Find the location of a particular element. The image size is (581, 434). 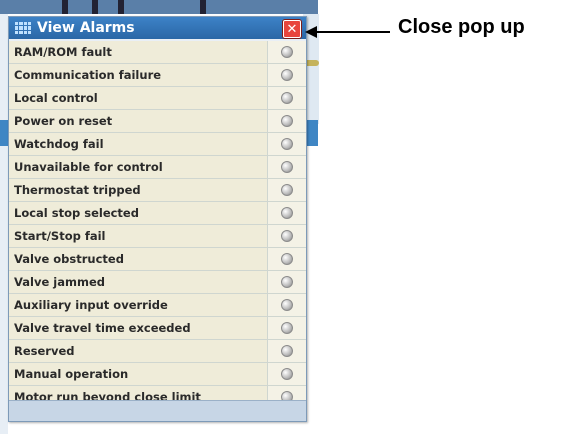

close-button: ✕ is located at coordinates (292, 29).